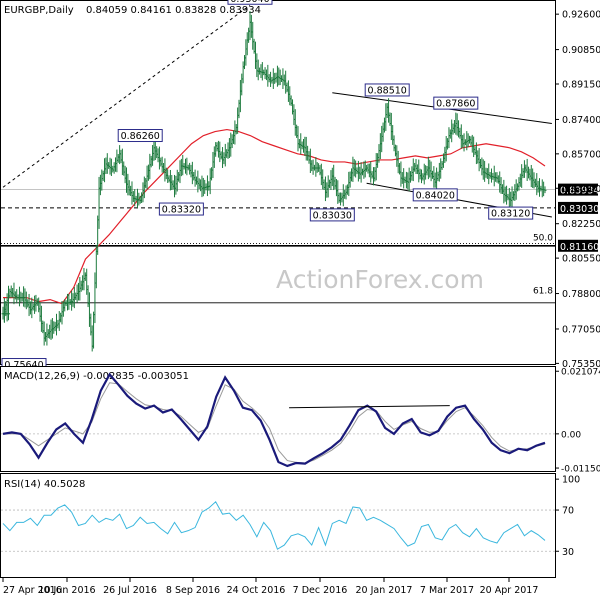 This screenshot has width=600, height=600. What do you see at coordinates (193, 590) in the screenshot?
I see `time-axis-tick-label: 8 Sep 2016` at bounding box center [193, 590].